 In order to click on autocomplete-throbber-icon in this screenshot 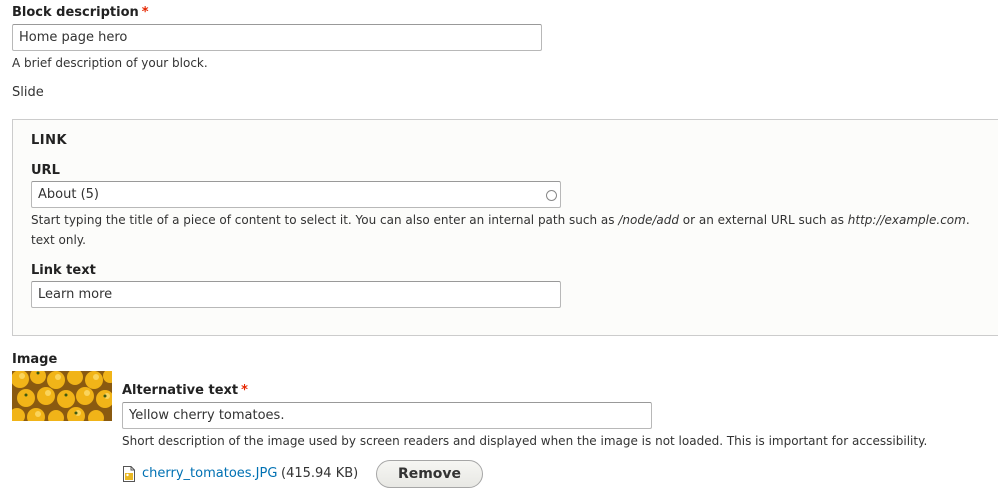, I will do `click(551, 195)`.